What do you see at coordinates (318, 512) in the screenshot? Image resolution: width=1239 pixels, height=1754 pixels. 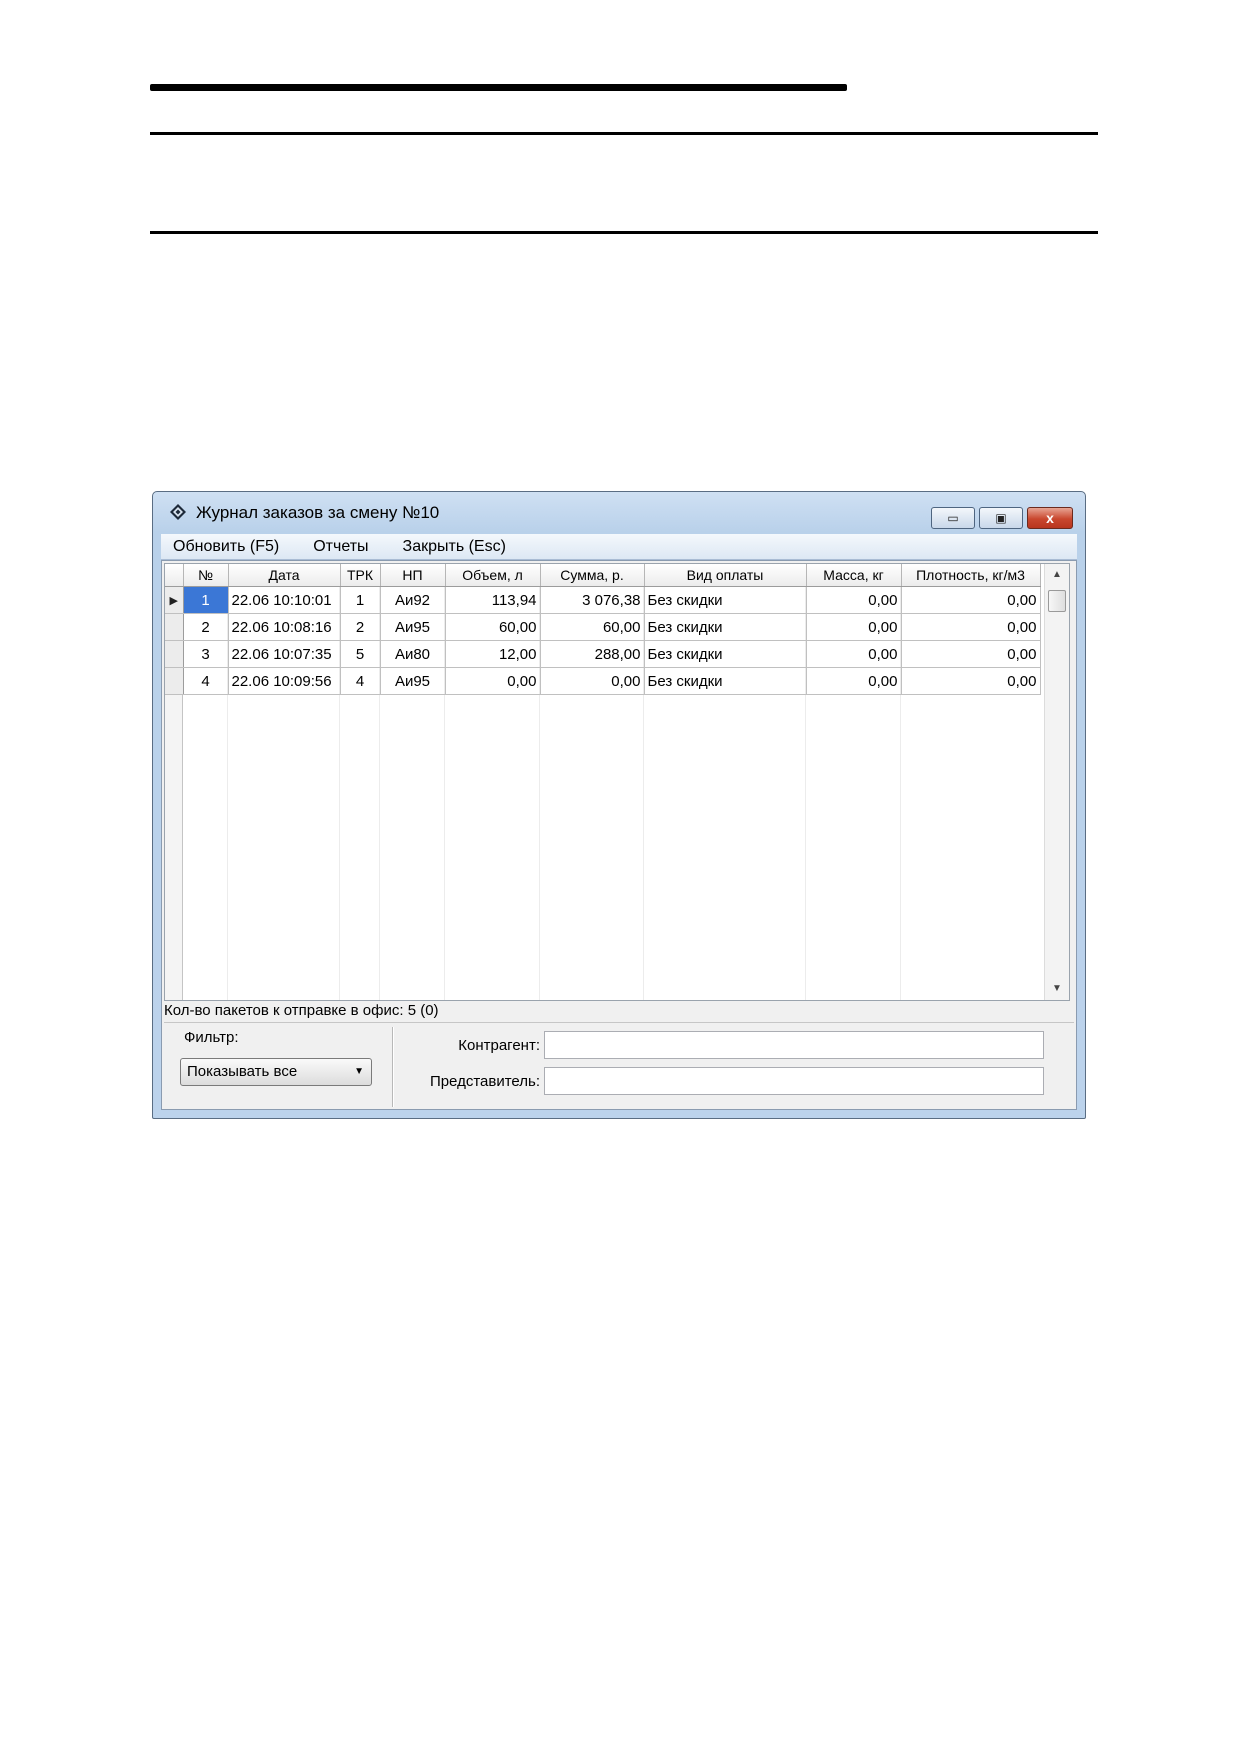 I see `window-title: Журнал заказов за смену №10` at bounding box center [318, 512].